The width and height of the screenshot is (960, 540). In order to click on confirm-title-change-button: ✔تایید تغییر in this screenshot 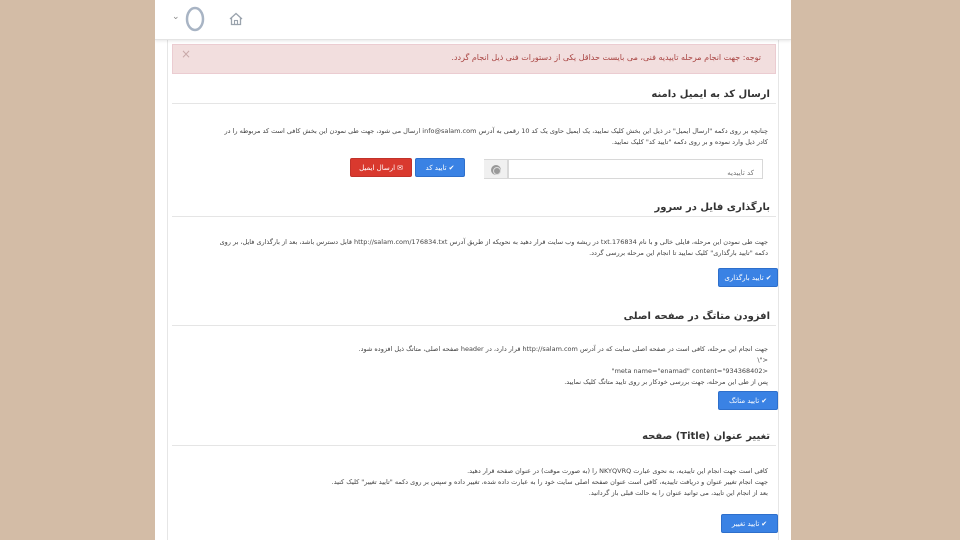, I will do `click(749, 523)`.